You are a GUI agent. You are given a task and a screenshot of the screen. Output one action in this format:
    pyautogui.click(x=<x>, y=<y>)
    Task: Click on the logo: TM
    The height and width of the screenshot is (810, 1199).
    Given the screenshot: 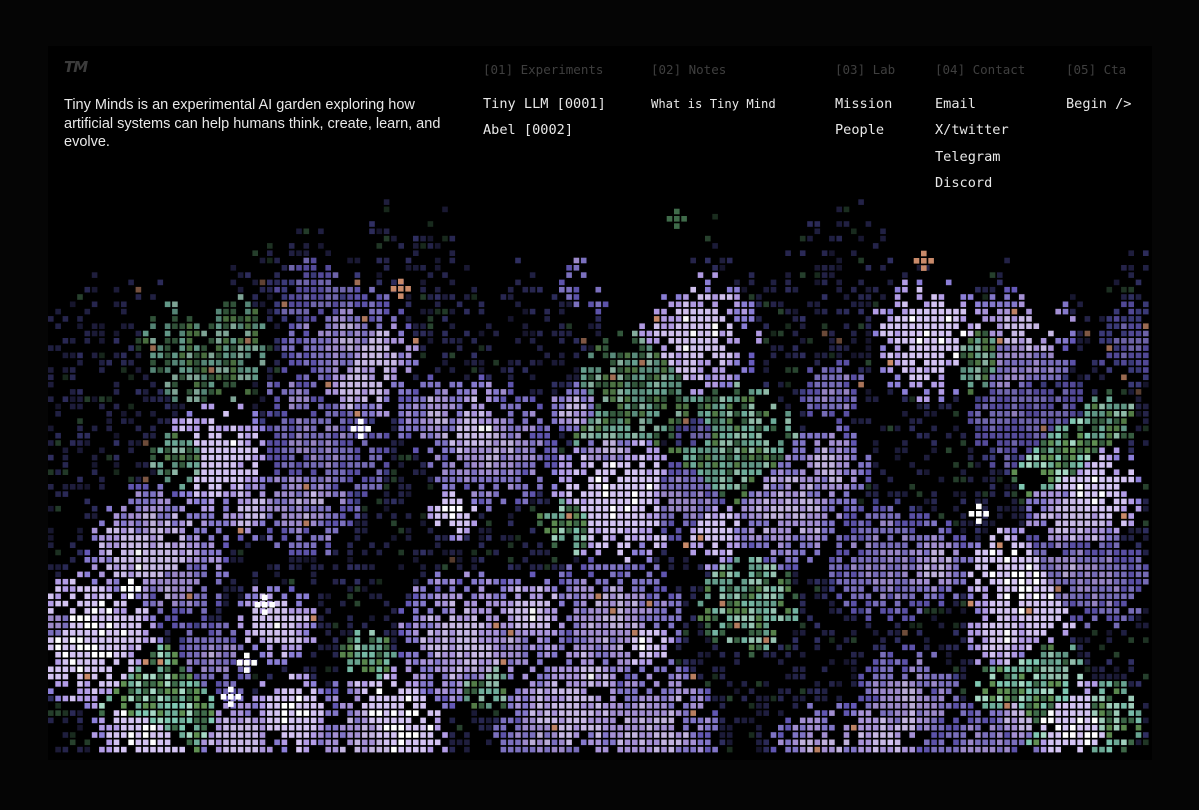 What is the action you would take?
    pyautogui.click(x=76, y=67)
    